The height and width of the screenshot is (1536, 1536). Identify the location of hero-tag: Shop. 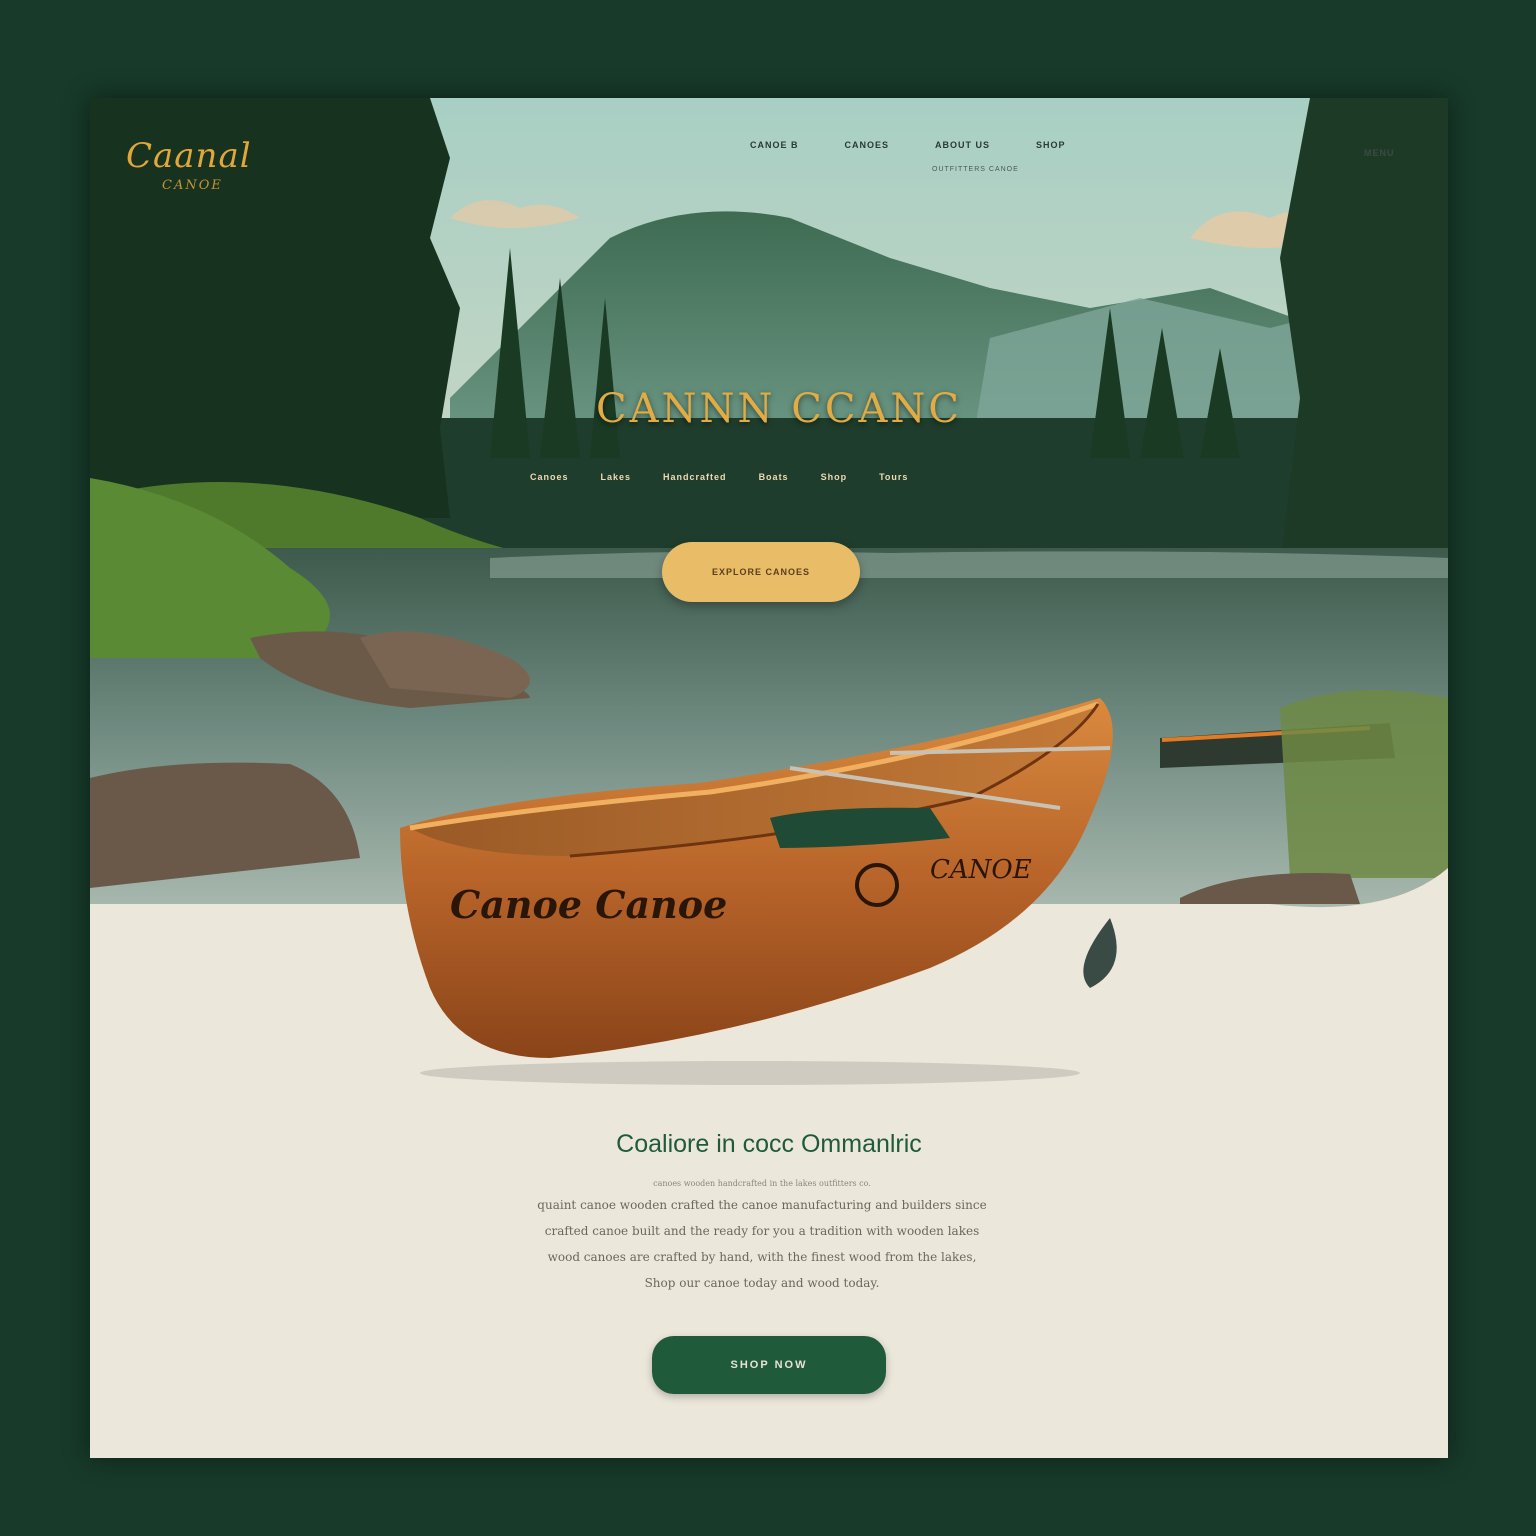
(834, 477).